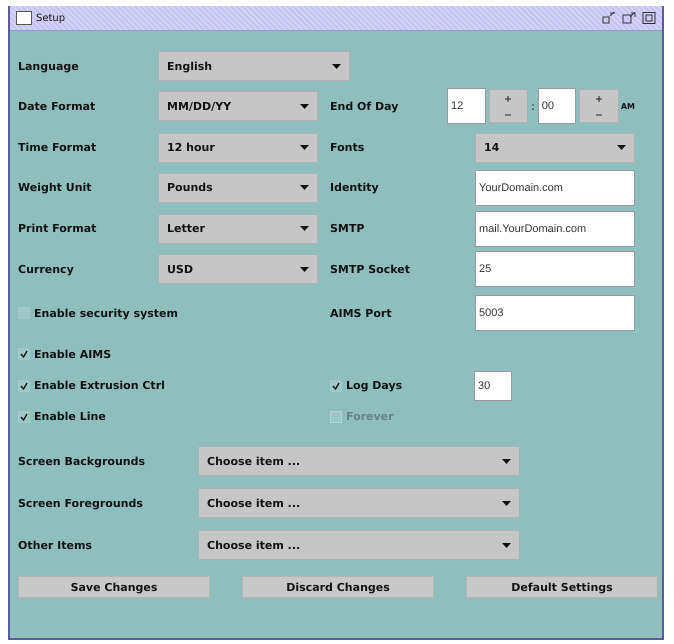 The height and width of the screenshot is (644, 674). What do you see at coordinates (649, 18) in the screenshot?
I see `close-icon` at bounding box center [649, 18].